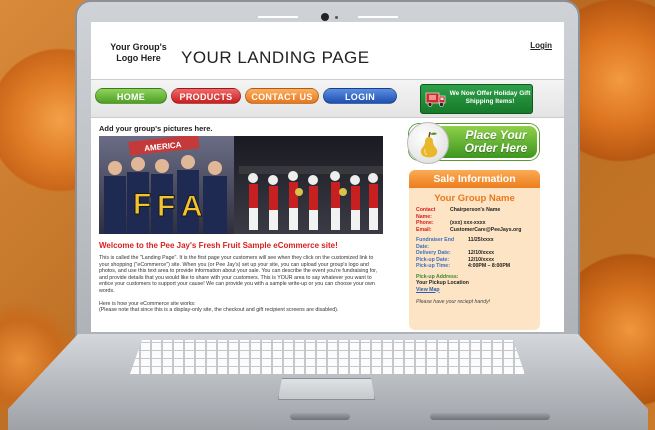 The width and height of the screenshot is (655, 430). What do you see at coordinates (275, 57) in the screenshot?
I see `page-title: YOUR LANDING PAGE` at bounding box center [275, 57].